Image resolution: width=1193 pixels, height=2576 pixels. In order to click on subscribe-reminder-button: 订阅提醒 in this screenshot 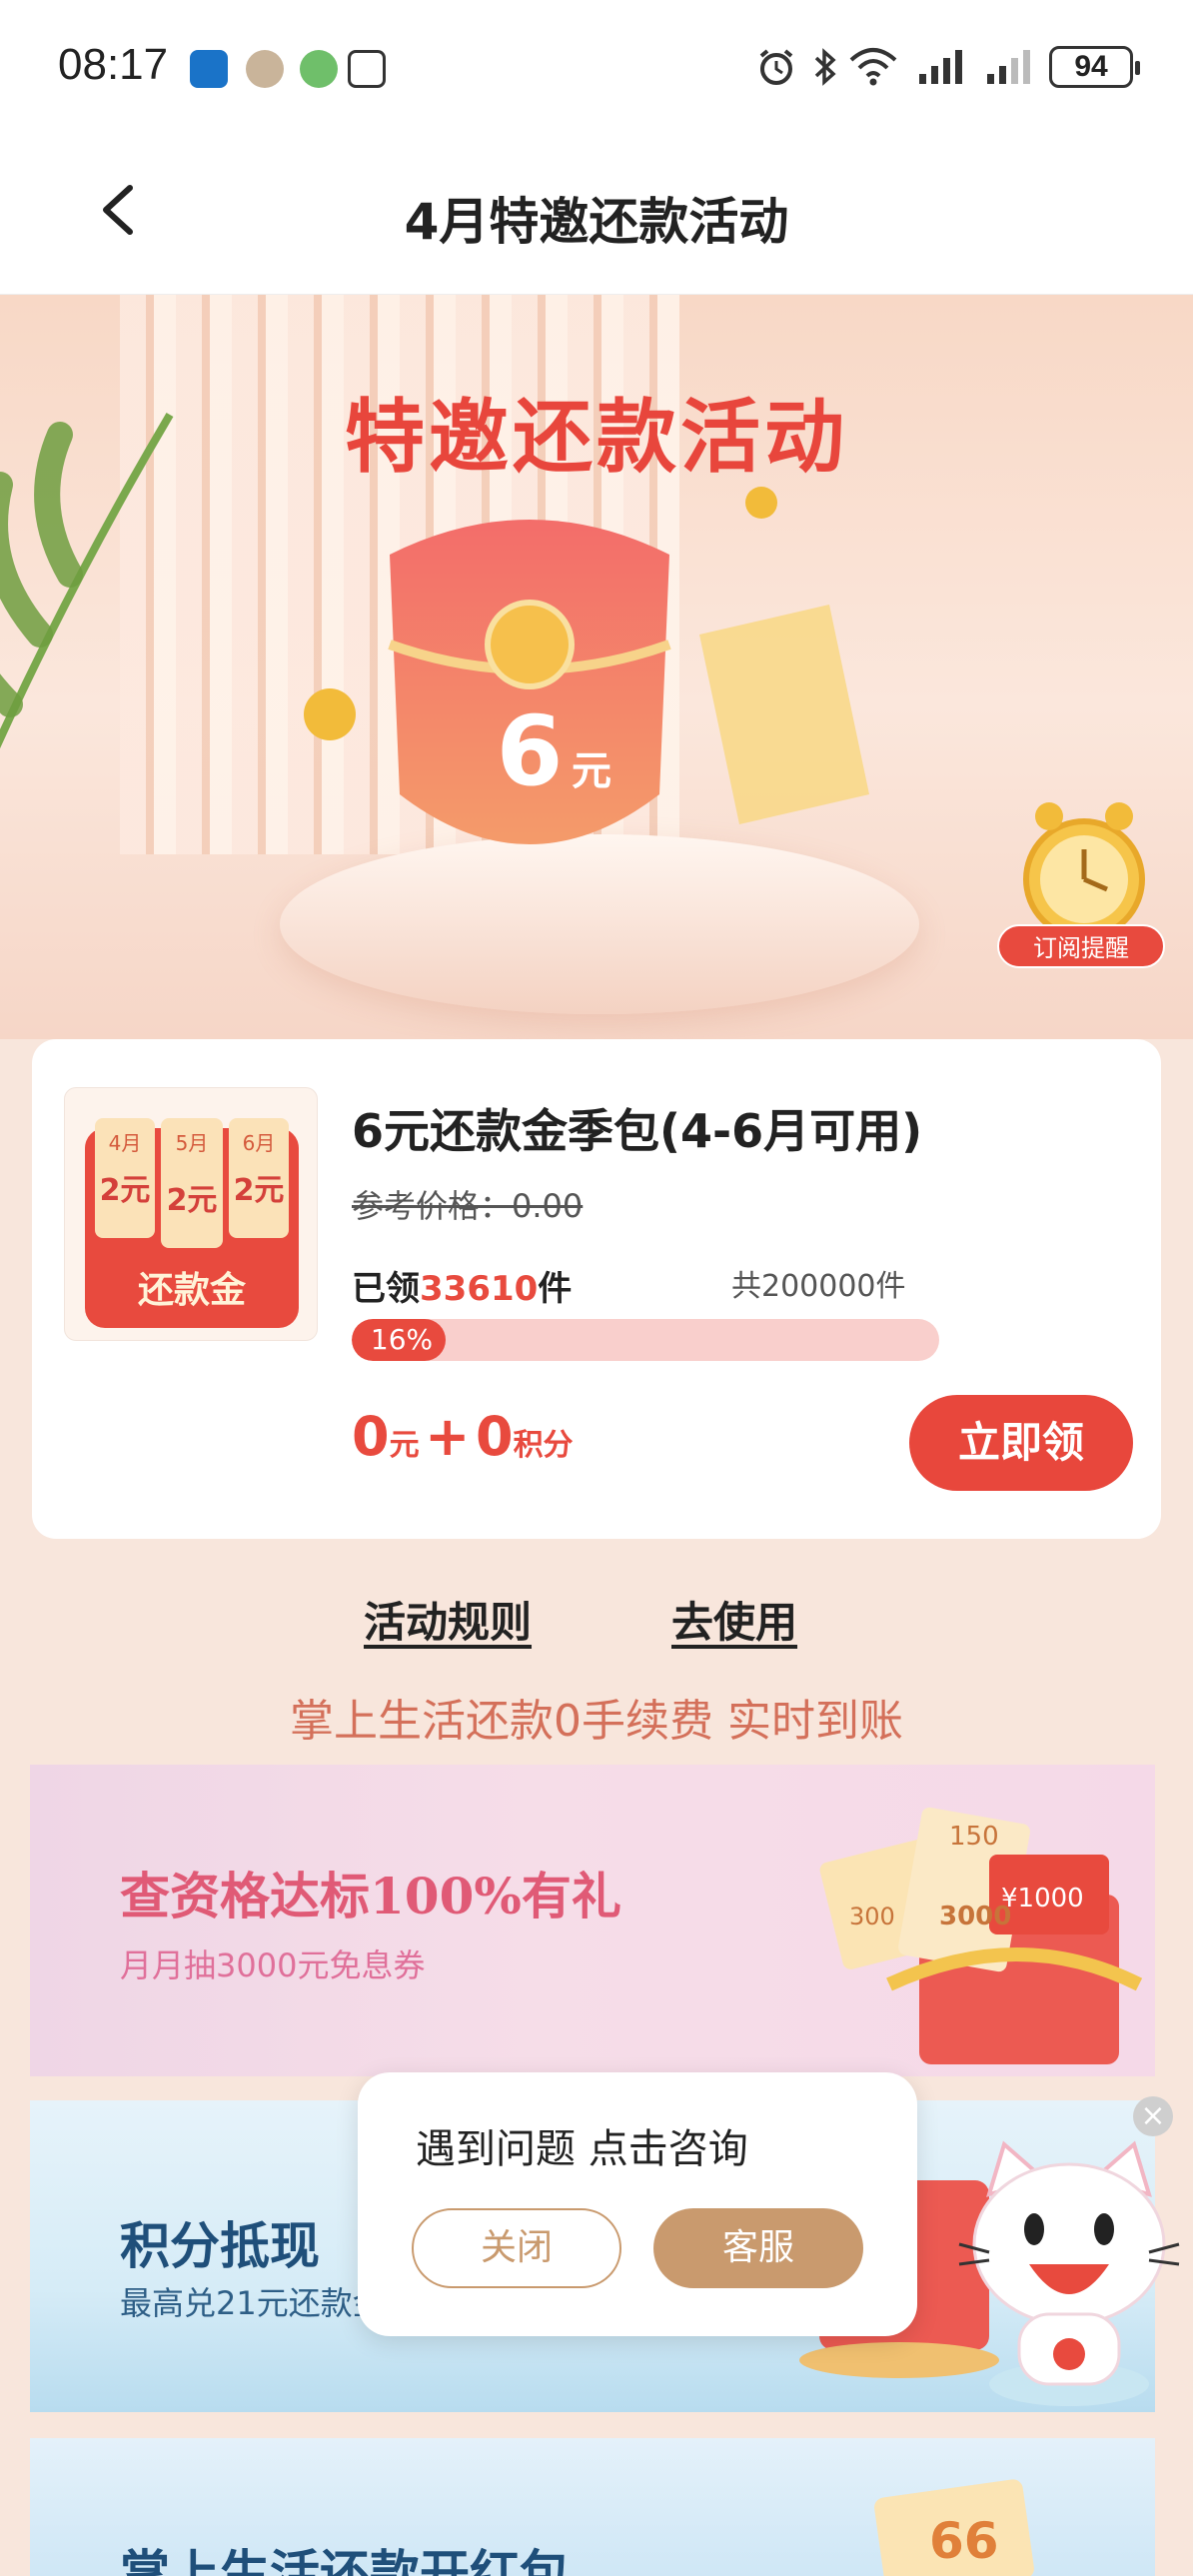, I will do `click(1081, 946)`.